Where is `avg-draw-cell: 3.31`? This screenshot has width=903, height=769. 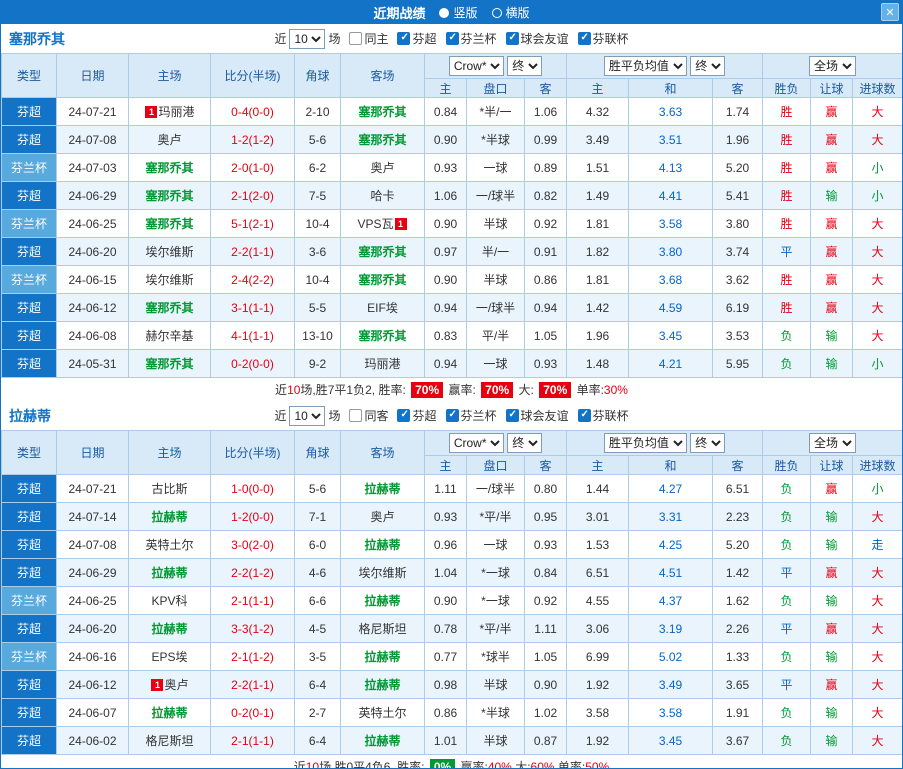
avg-draw-cell: 3.31 is located at coordinates (671, 516).